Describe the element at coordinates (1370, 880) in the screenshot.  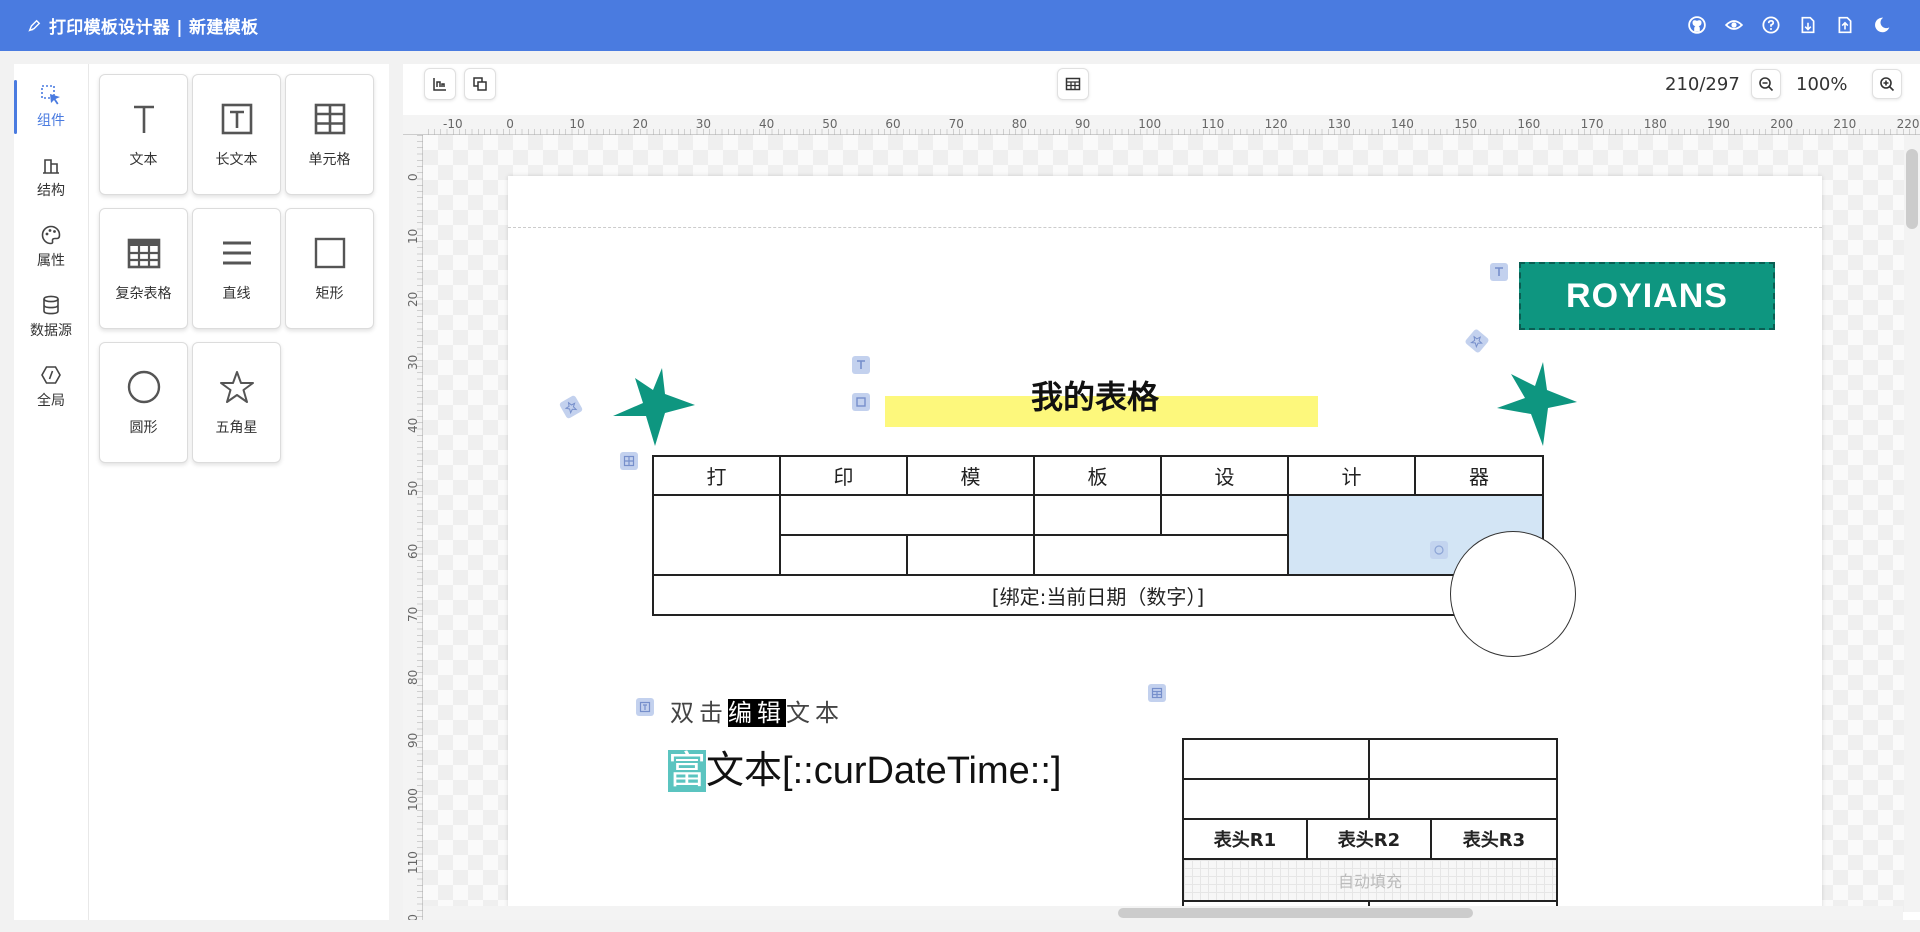
I see `auto-fill-row: 自动填充` at that location.